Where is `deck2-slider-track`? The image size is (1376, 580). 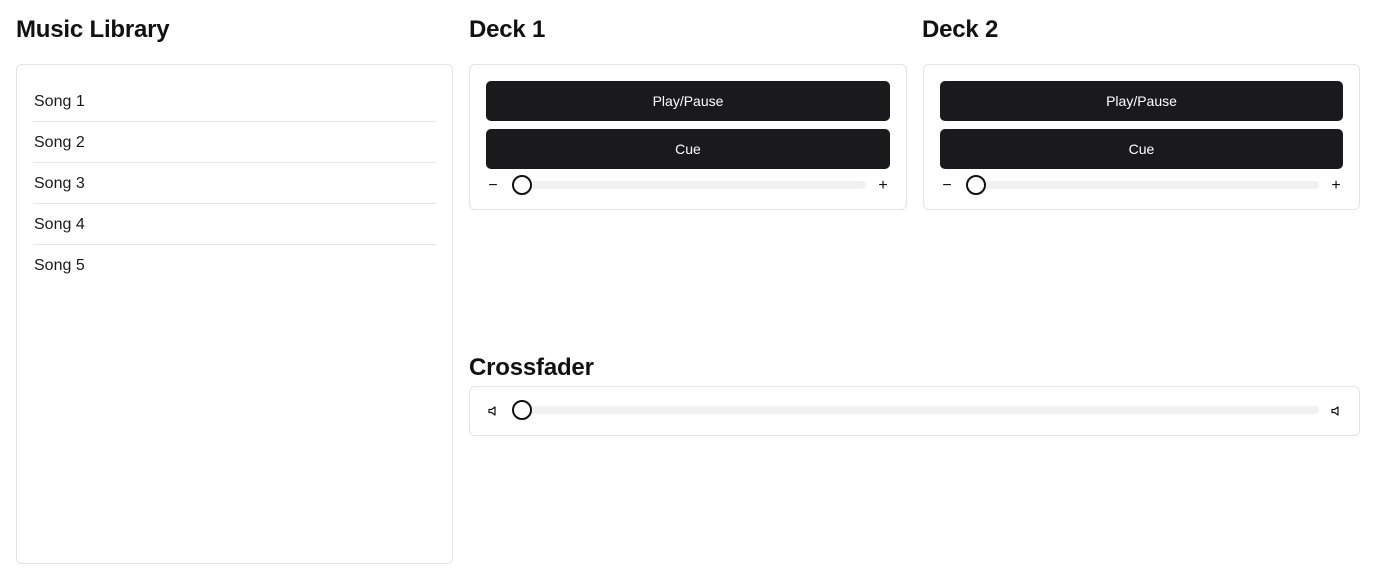 deck2-slider-track is located at coordinates (1142, 185).